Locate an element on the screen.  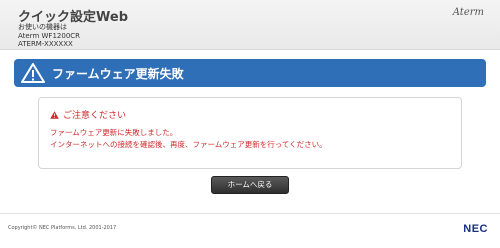
device-serial: ATERM-XXXXXX is located at coordinates (45, 44).